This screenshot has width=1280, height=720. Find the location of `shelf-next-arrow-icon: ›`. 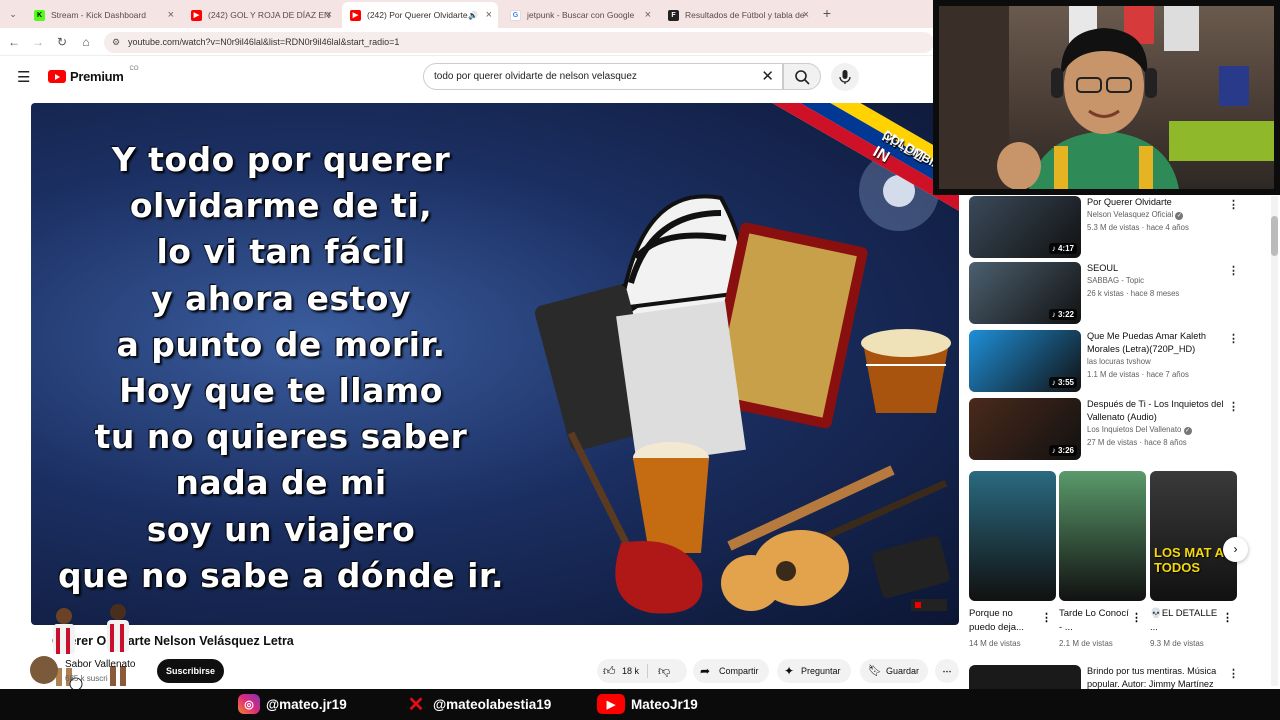

shelf-next-arrow-icon: › is located at coordinates (1235, 549).